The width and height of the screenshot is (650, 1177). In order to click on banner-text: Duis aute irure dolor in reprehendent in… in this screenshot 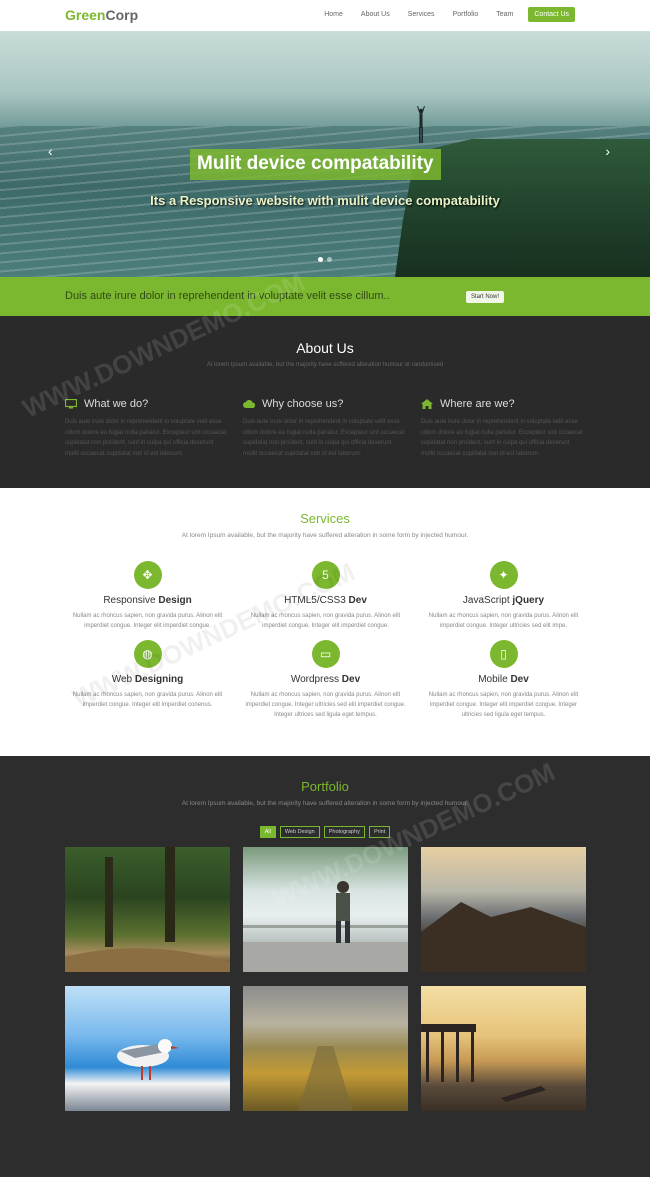, I will do `click(227, 296)`.